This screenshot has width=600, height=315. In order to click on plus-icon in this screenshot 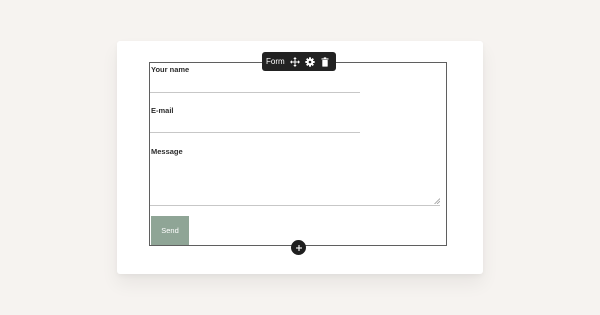, I will do `click(298, 247)`.